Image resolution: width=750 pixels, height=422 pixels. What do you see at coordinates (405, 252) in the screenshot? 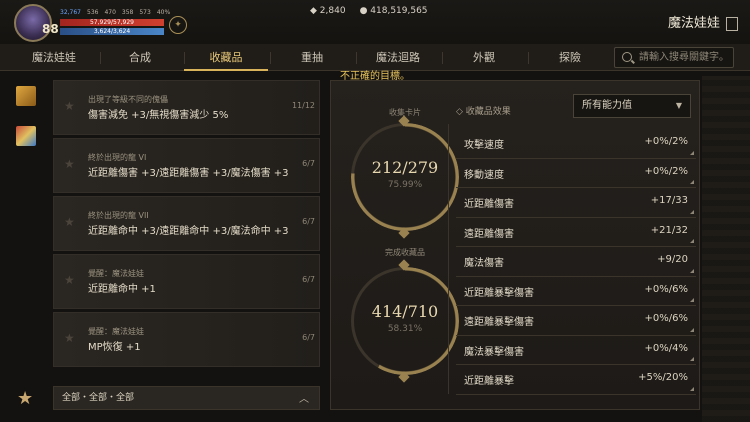
I see `completed-label: 完成收藏品` at bounding box center [405, 252].